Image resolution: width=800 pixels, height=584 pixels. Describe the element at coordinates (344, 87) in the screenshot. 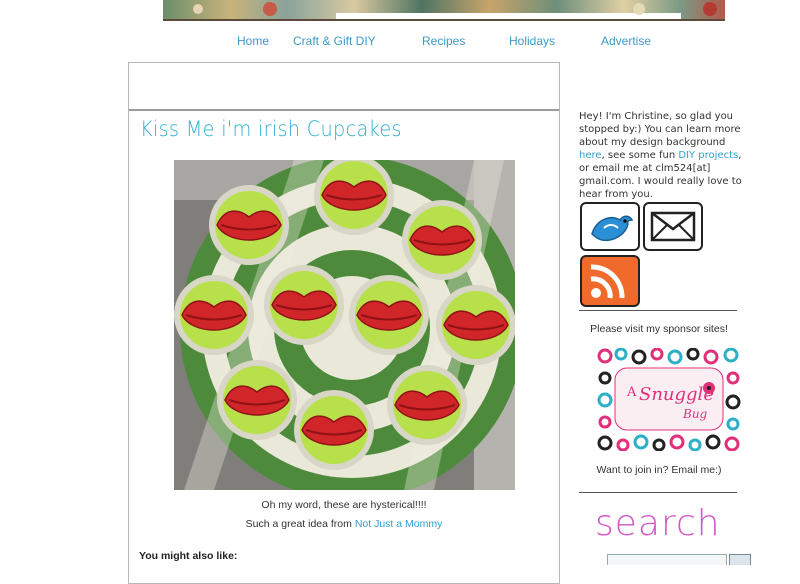

I see `post-header-area` at that location.